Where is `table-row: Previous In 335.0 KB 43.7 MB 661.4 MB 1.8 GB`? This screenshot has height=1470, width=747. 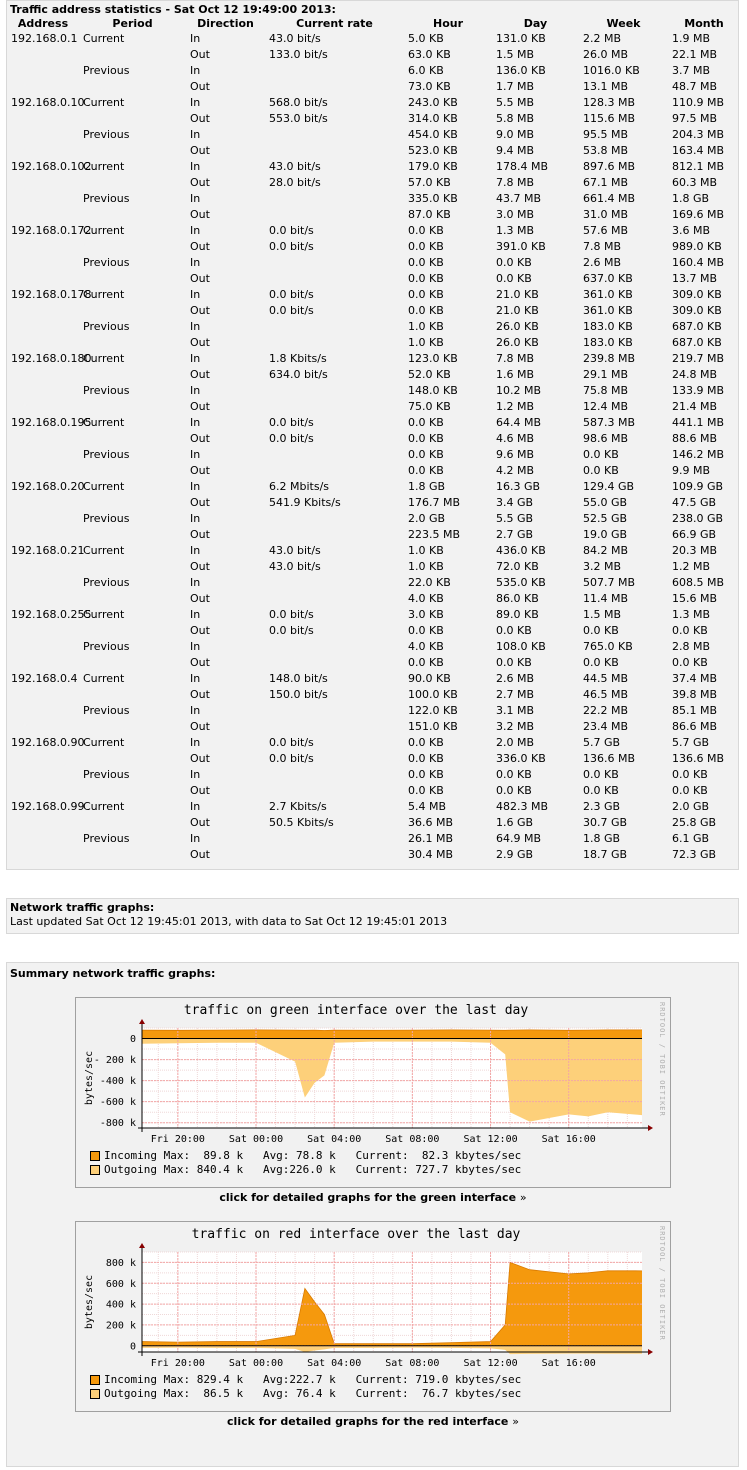 table-row: Previous In 335.0 KB 43.7 MB 661.4 MB 1.8 GB is located at coordinates (373, 198).